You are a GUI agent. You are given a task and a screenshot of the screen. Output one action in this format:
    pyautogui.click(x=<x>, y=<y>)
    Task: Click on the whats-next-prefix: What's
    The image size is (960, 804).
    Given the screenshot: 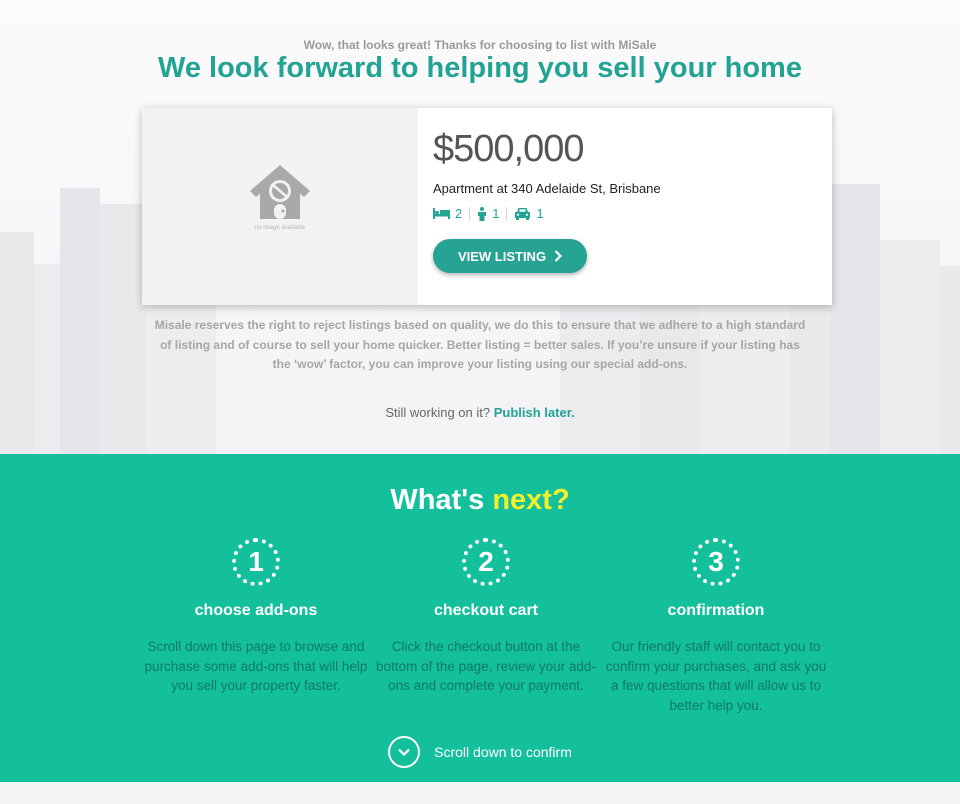 What is the action you would take?
    pyautogui.click(x=437, y=500)
    